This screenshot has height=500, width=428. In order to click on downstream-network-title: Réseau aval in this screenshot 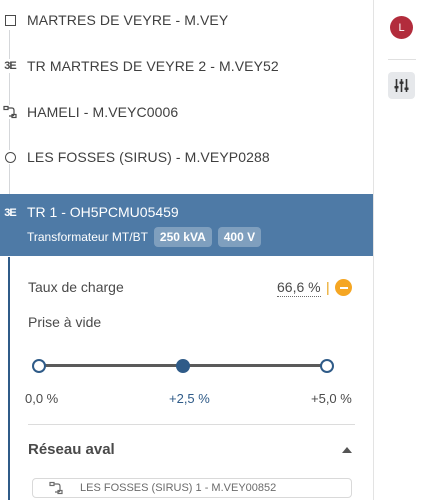, I will do `click(71, 449)`.